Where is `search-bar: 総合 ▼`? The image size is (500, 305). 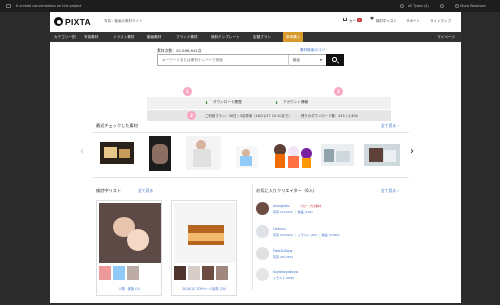
search-bar: 総合 ▼ is located at coordinates (250, 60).